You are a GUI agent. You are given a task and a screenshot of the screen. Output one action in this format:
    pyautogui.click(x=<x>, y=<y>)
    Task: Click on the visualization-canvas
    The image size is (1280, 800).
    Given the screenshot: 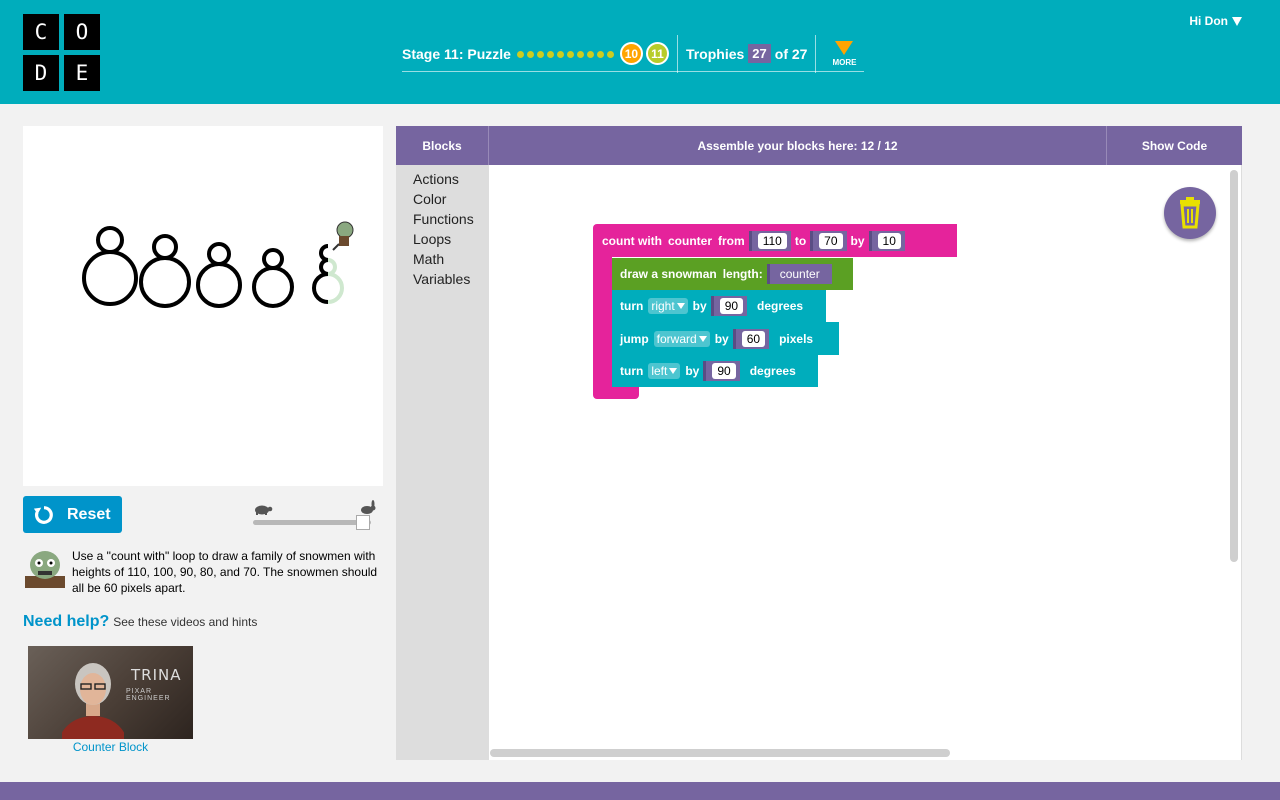 What is the action you would take?
    pyautogui.click(x=203, y=306)
    